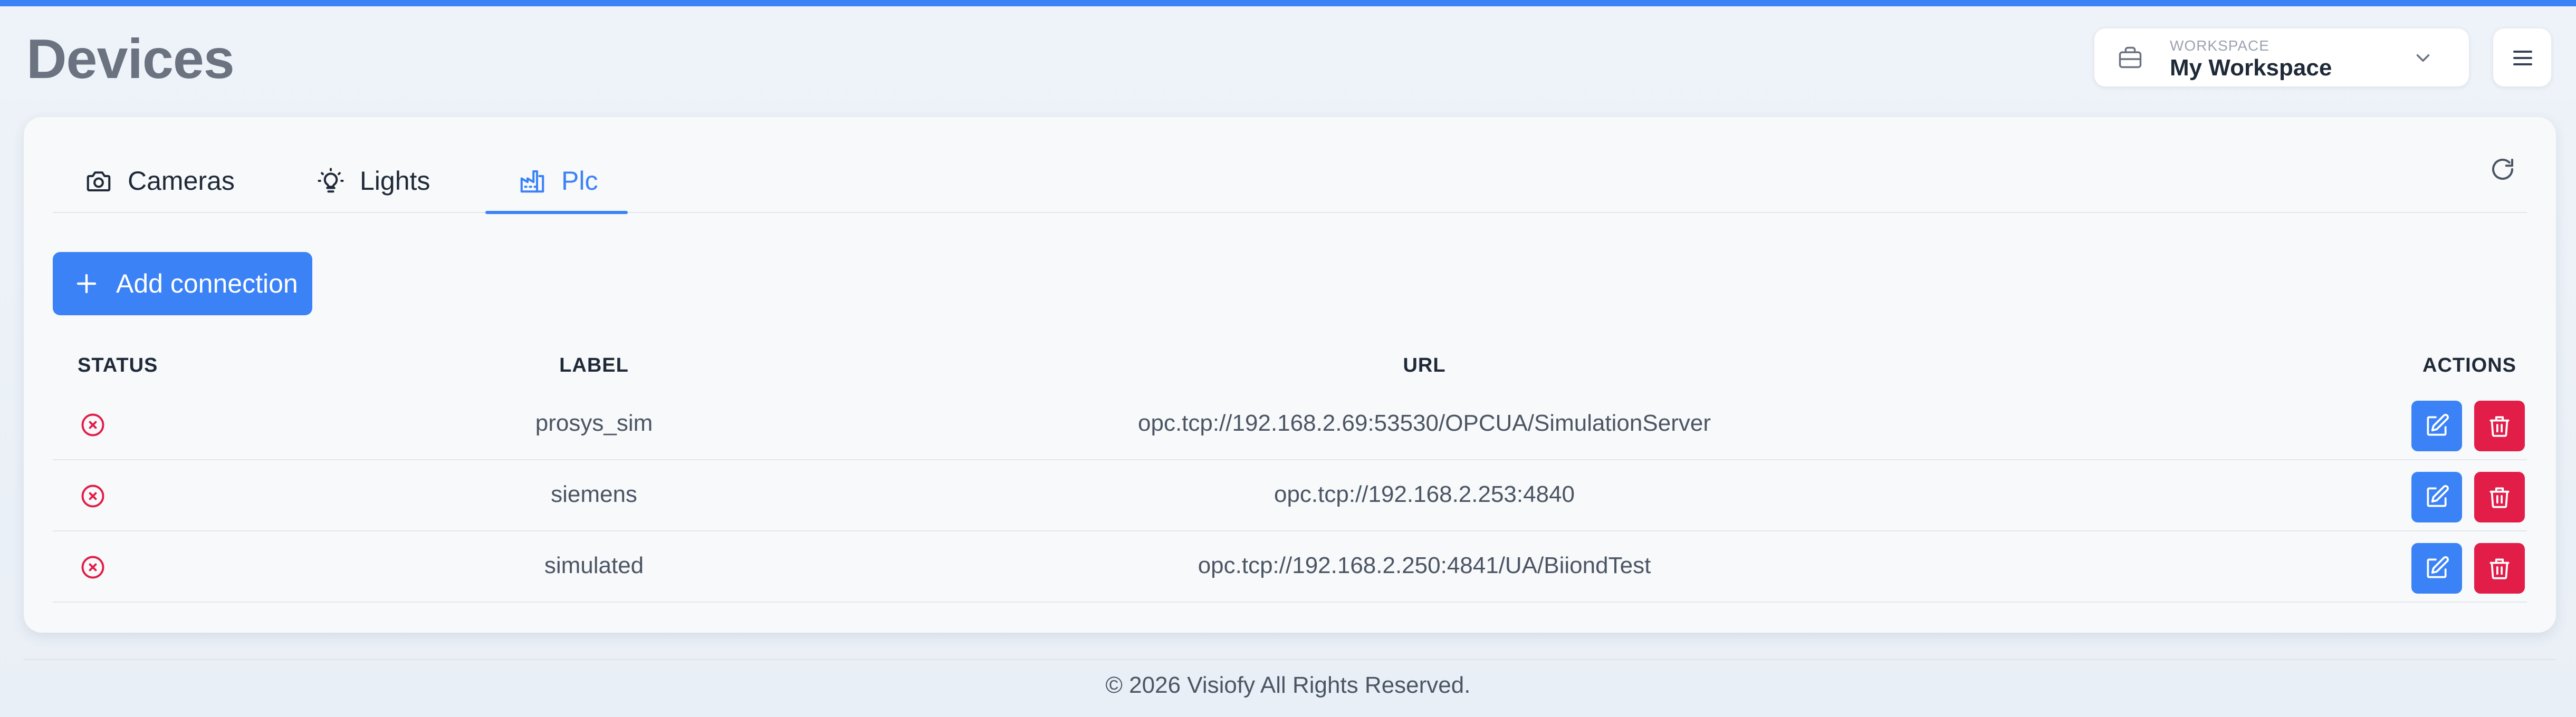 The width and height of the screenshot is (2576, 717). I want to click on tab-lights: Lights, so click(385, 181).